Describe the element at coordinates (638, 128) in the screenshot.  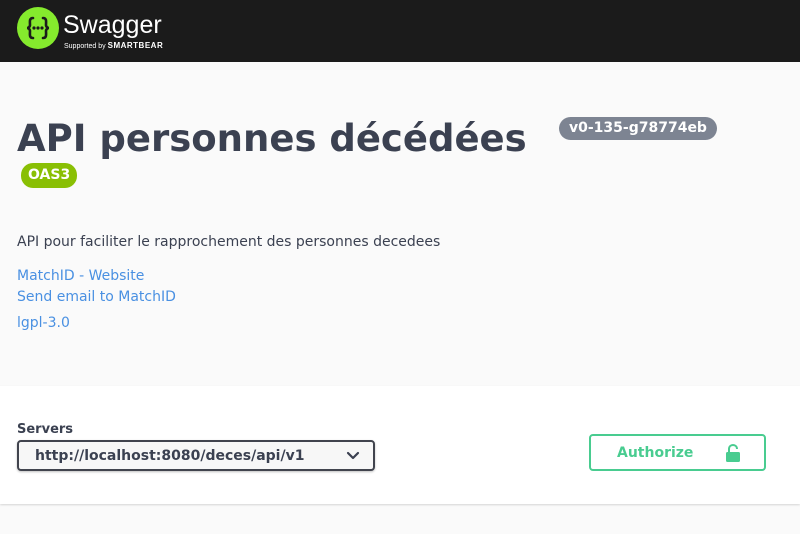
I see `version-badge: v0-135-g78774eb` at that location.